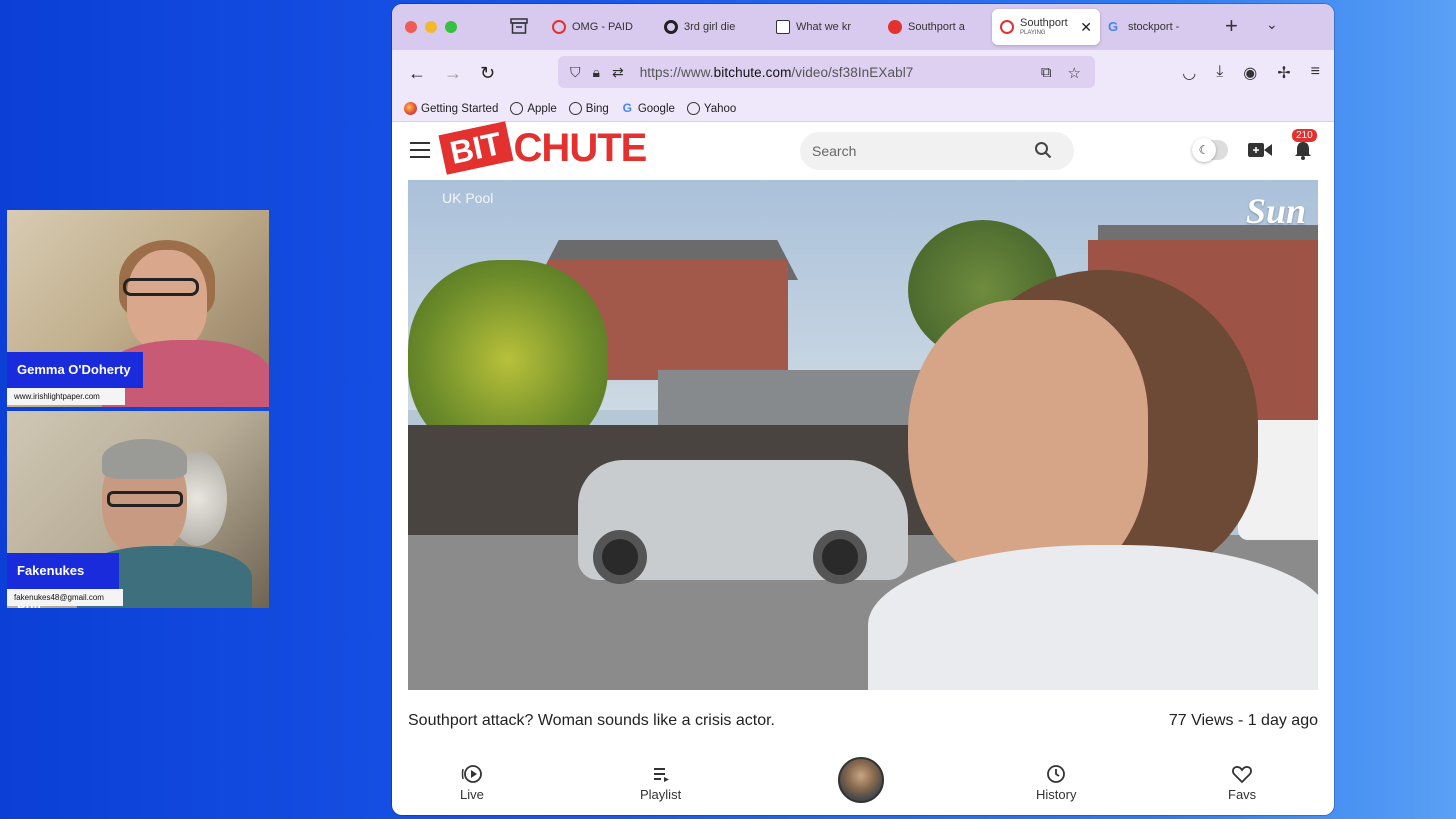 The width and height of the screenshot is (1456, 819). I want to click on account-icon: ◉, so click(1250, 73).